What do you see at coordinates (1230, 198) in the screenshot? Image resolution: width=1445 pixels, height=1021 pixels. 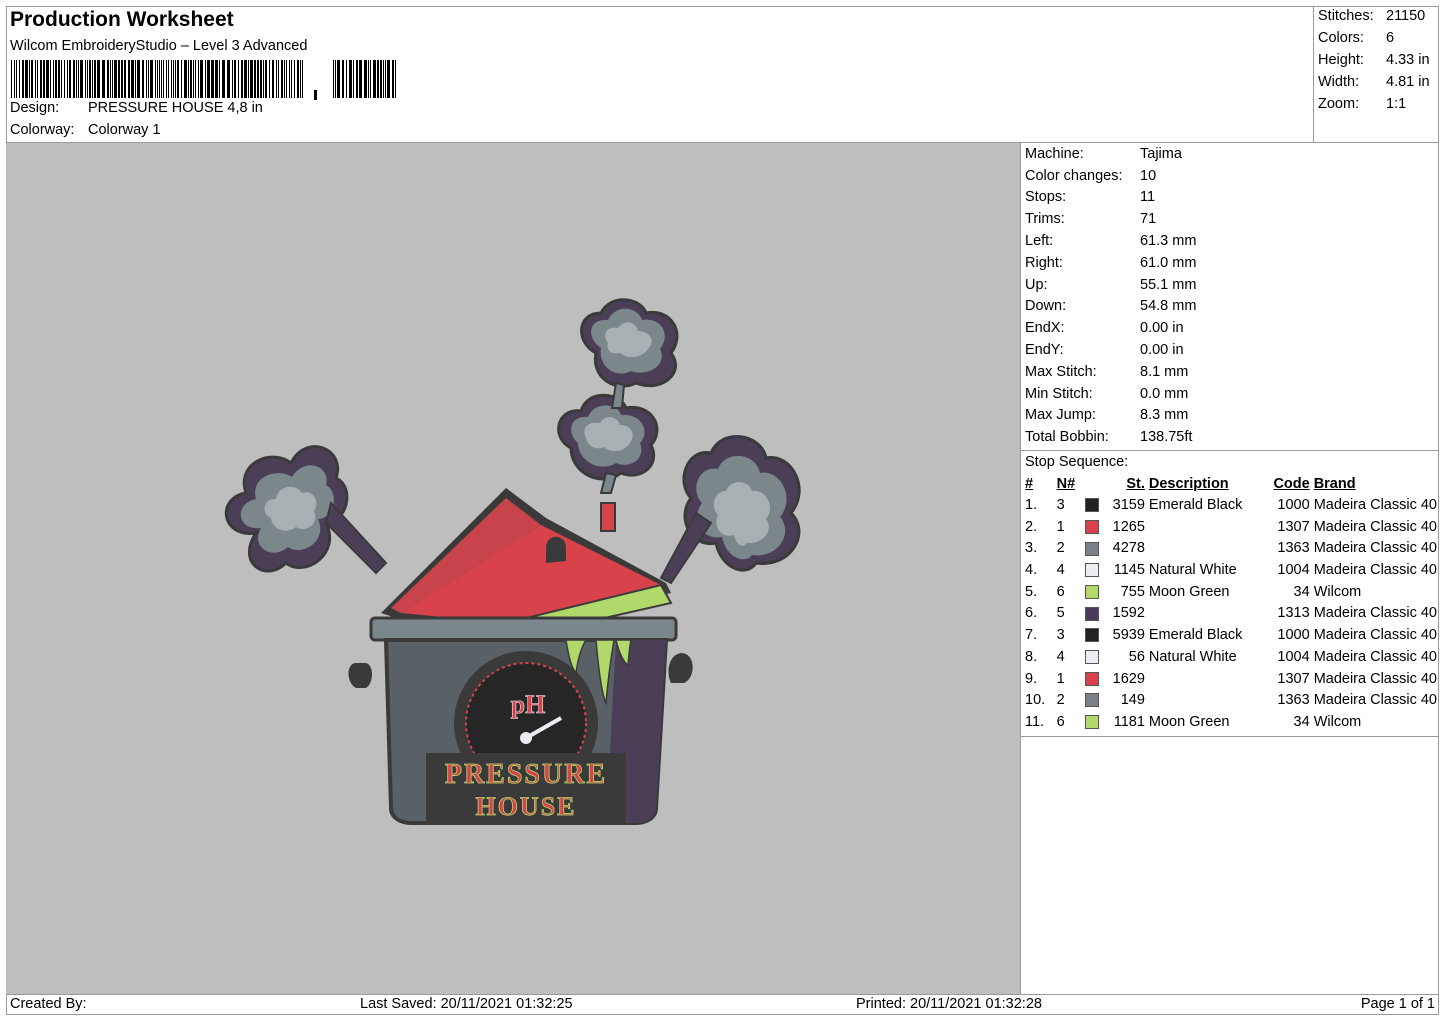 I see `detail-row: Stops: 11` at bounding box center [1230, 198].